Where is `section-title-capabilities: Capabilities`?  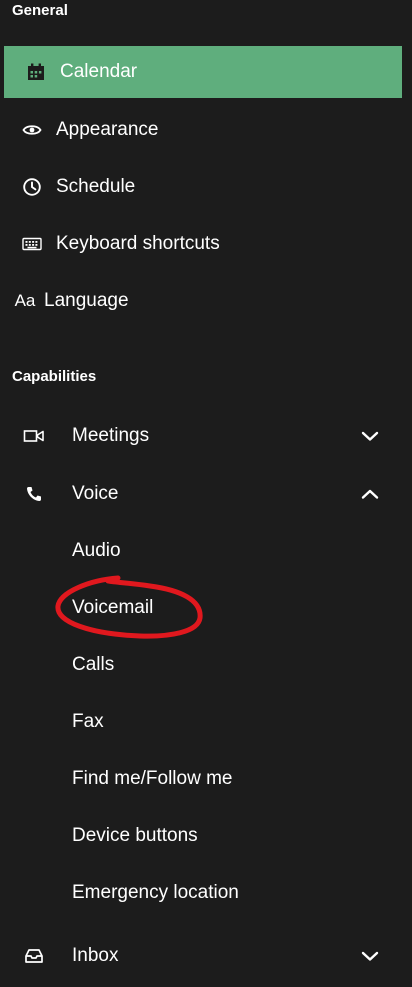
section-title-capabilities: Capabilities is located at coordinates (54, 376).